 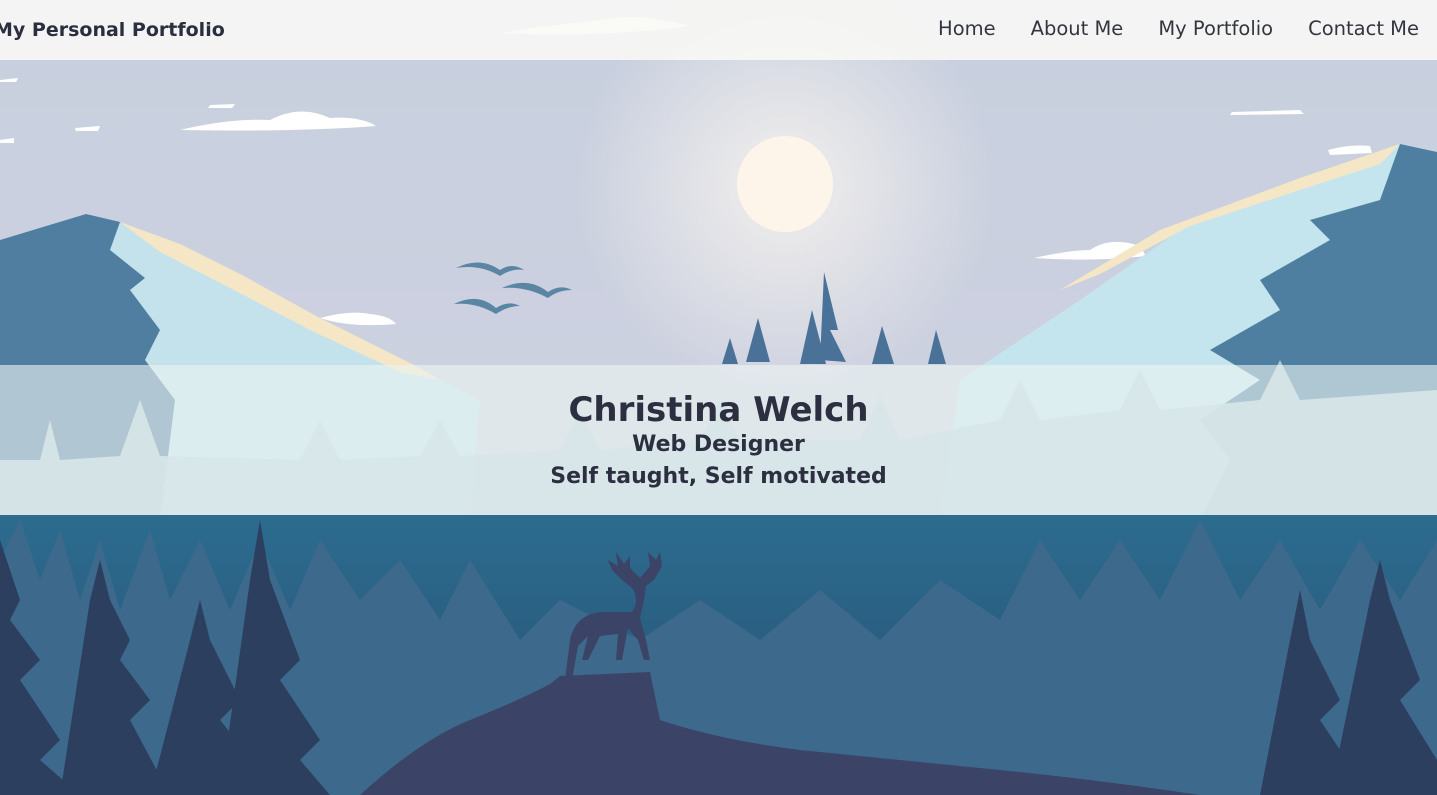 I want to click on hero-name: Christina Welch, so click(x=718, y=410).